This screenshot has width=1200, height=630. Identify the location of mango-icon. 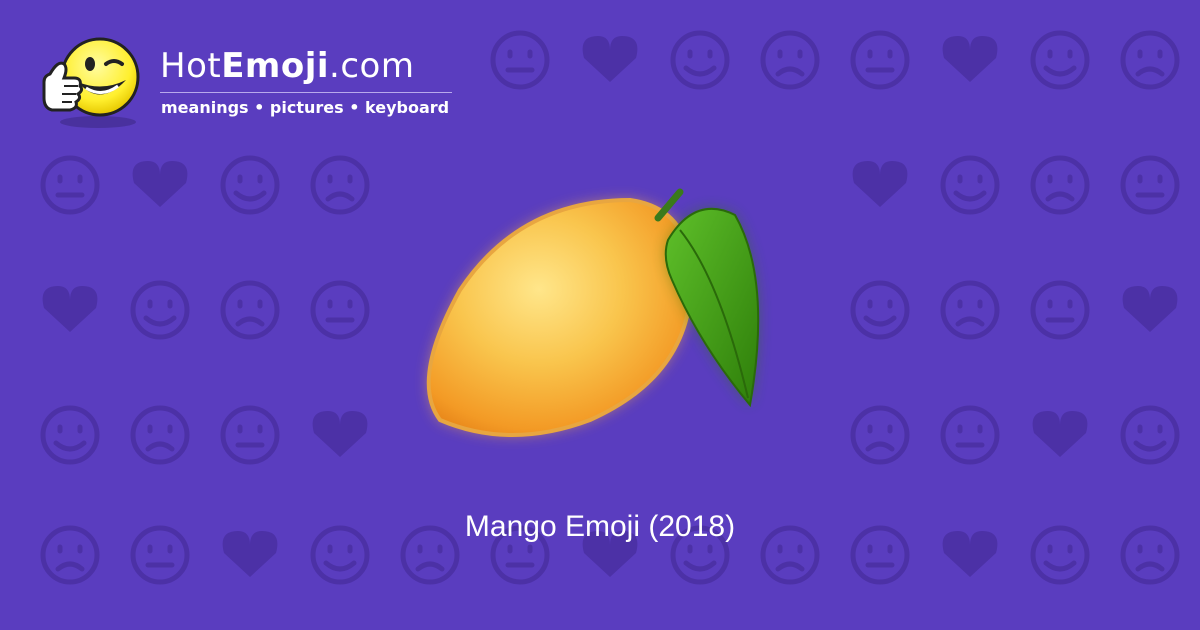
(593, 312).